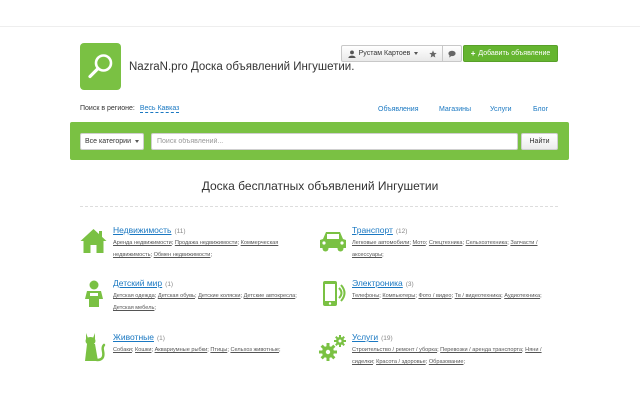  I want to click on divider, so click(319, 206).